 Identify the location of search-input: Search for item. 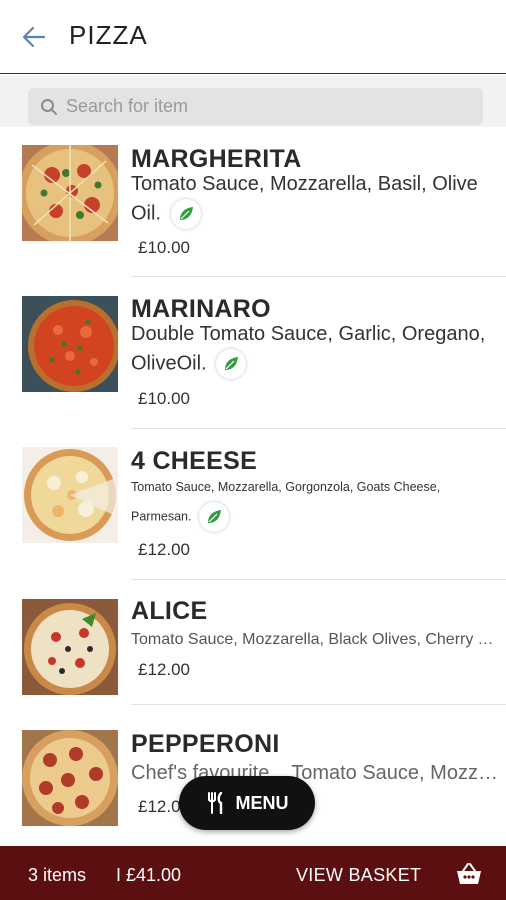
(255, 106).